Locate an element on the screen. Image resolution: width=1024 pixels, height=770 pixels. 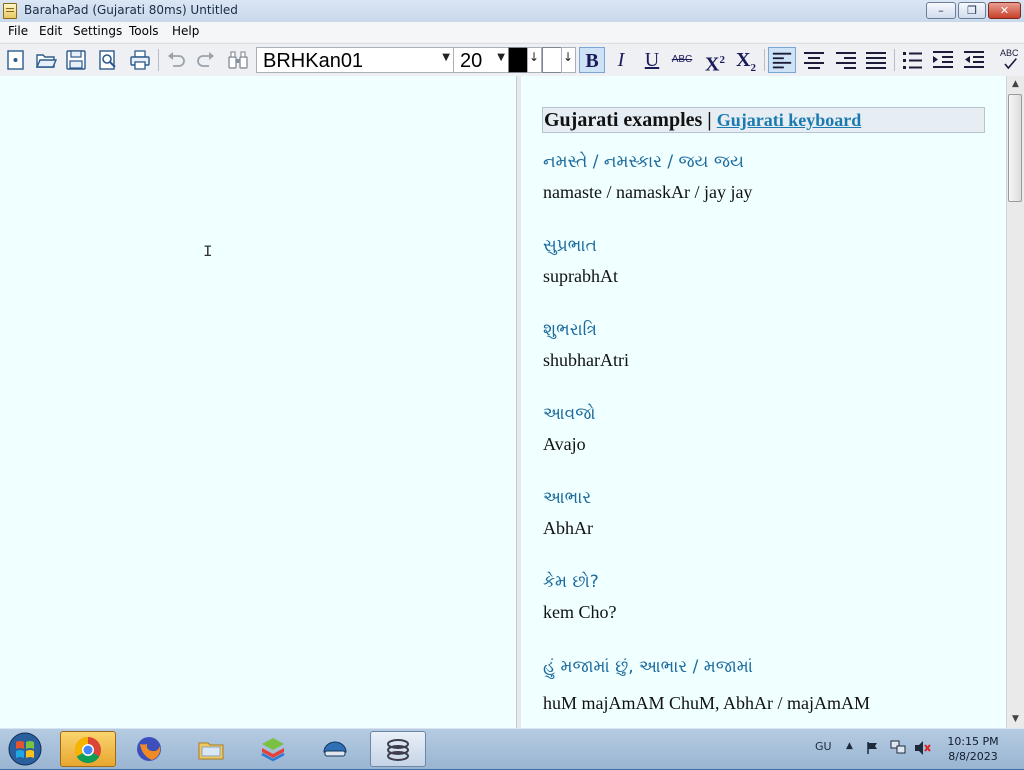
binoculars-find-icon is located at coordinates (238, 60).